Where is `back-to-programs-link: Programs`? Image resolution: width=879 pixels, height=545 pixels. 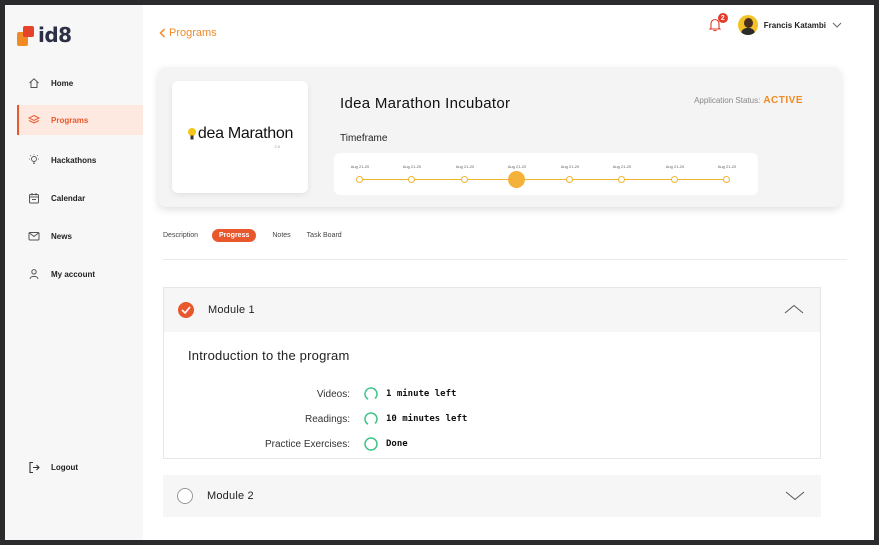 back-to-programs-link: Programs is located at coordinates (188, 33).